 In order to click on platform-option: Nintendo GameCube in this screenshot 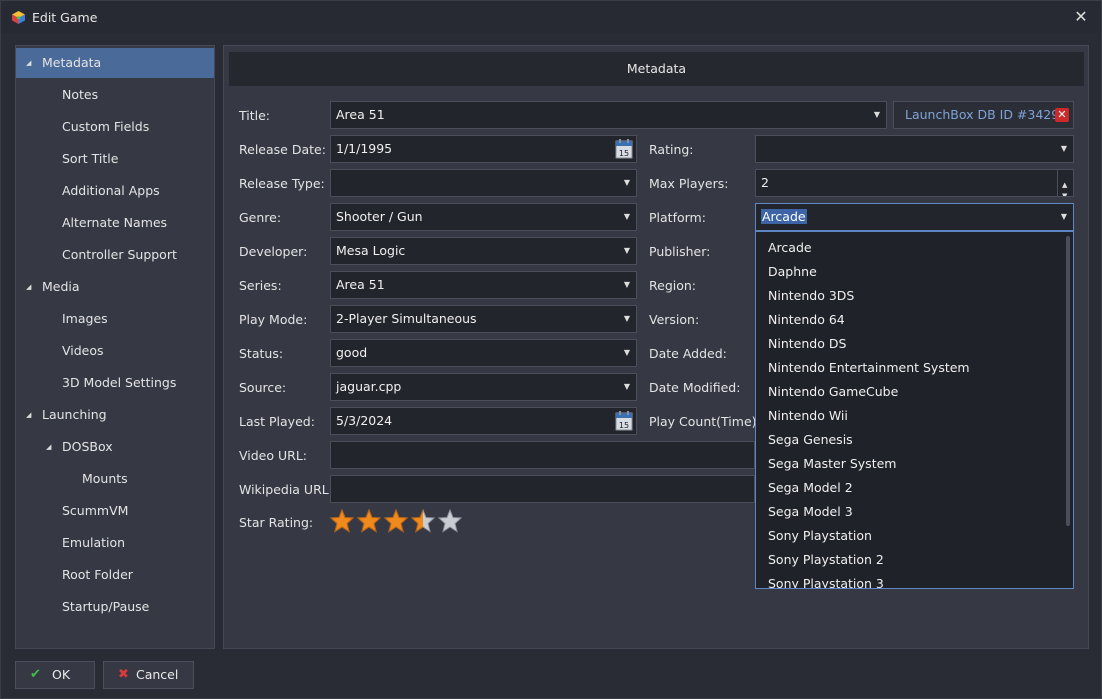, I will do `click(833, 392)`.